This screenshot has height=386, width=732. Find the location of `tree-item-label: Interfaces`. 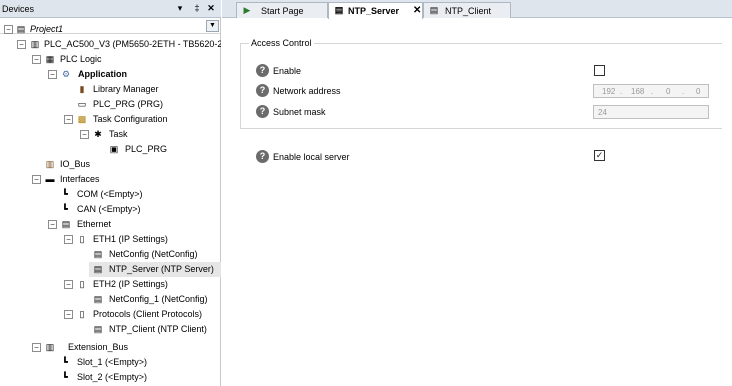

tree-item-label: Interfaces is located at coordinates (80, 179).